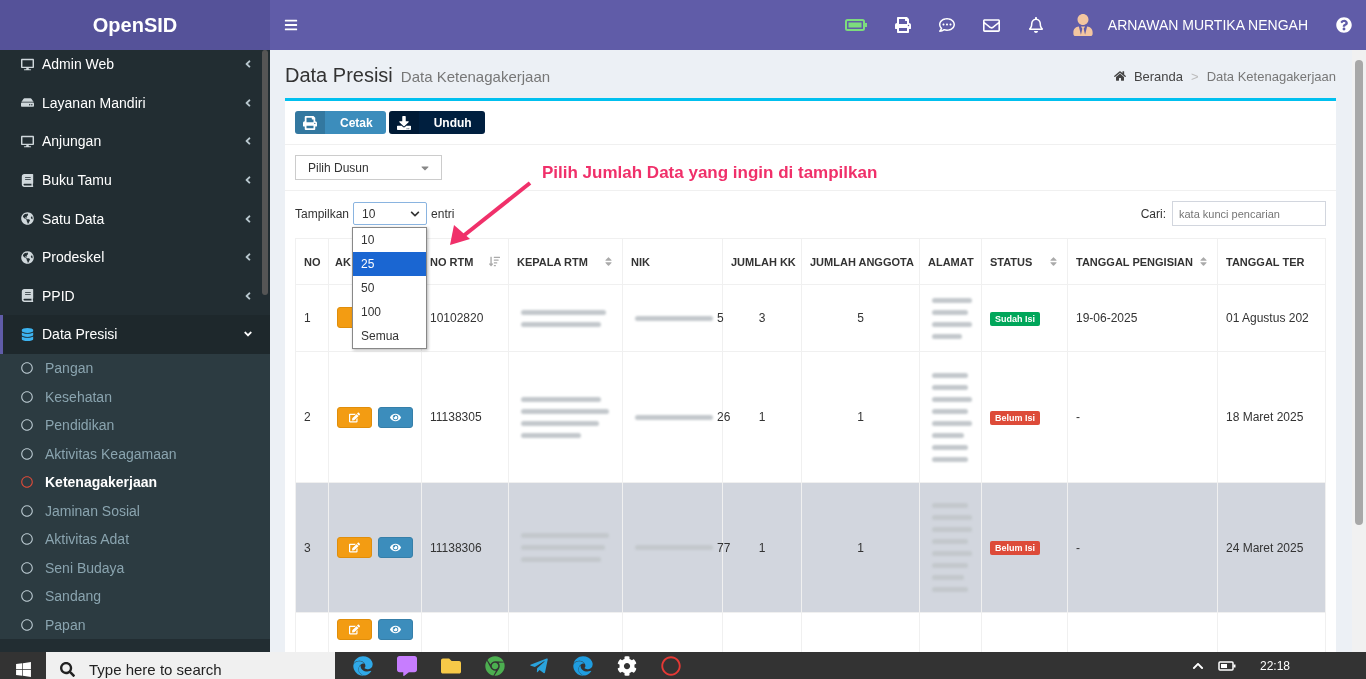 This screenshot has height=679, width=1366. What do you see at coordinates (724, 547) in the screenshot?
I see `table-cell: 77` at bounding box center [724, 547].